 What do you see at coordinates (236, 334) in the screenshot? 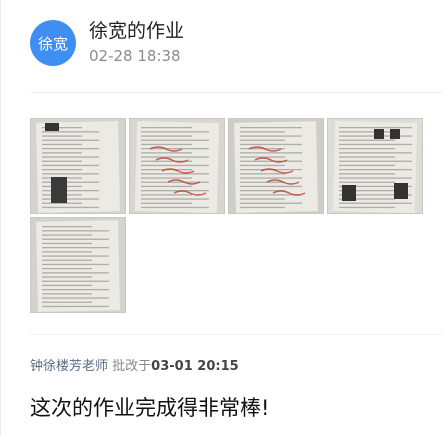
I see `attachments-divider` at bounding box center [236, 334].